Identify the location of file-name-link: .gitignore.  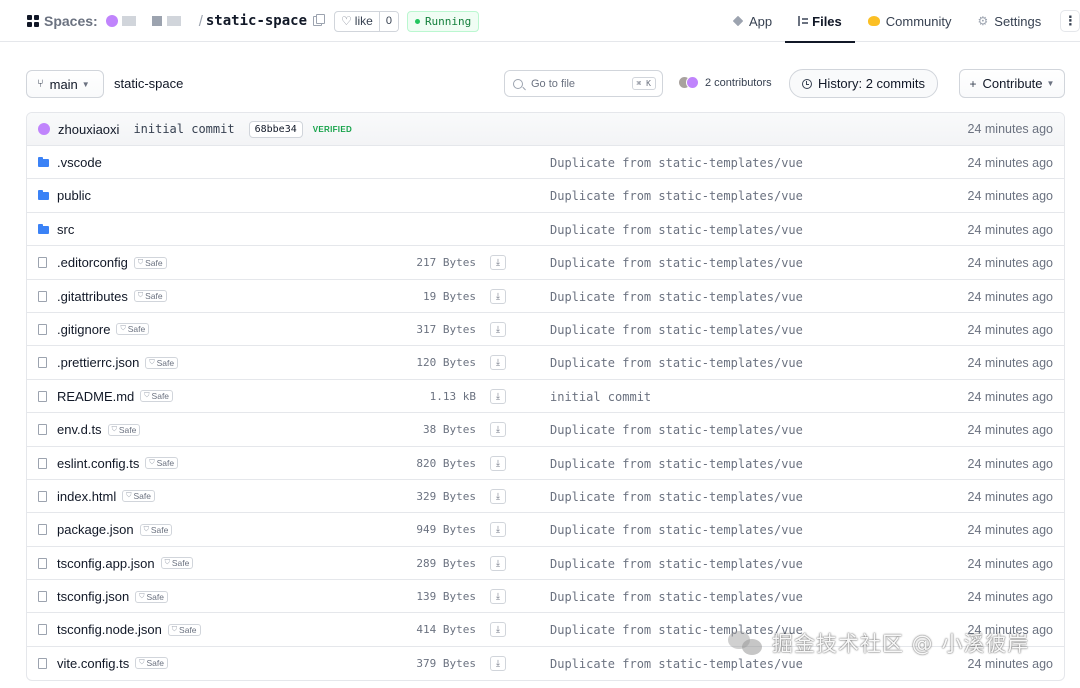
(83, 329).